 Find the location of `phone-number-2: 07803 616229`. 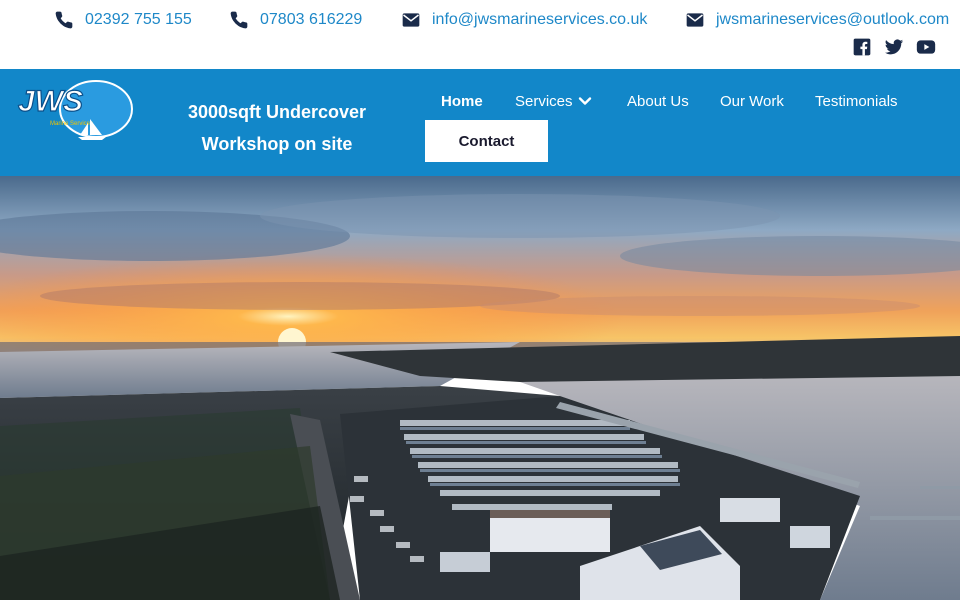

phone-number-2: 07803 616229 is located at coordinates (311, 19).